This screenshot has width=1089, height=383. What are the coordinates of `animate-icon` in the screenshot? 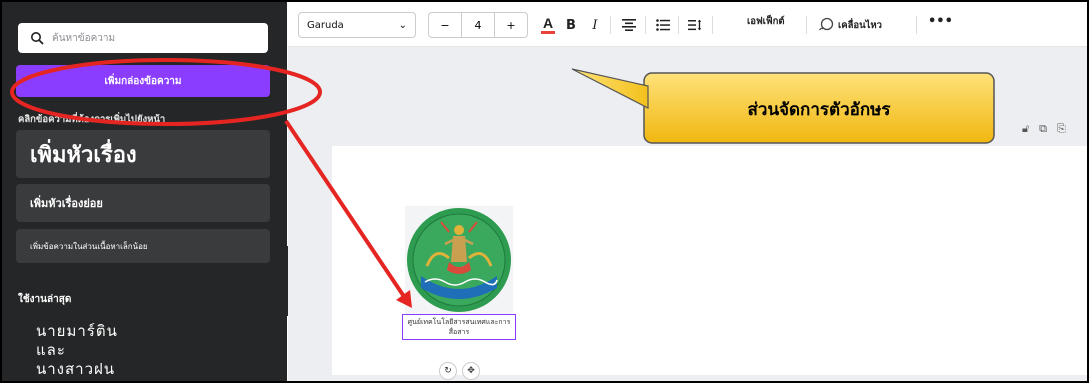 It's located at (826, 24).